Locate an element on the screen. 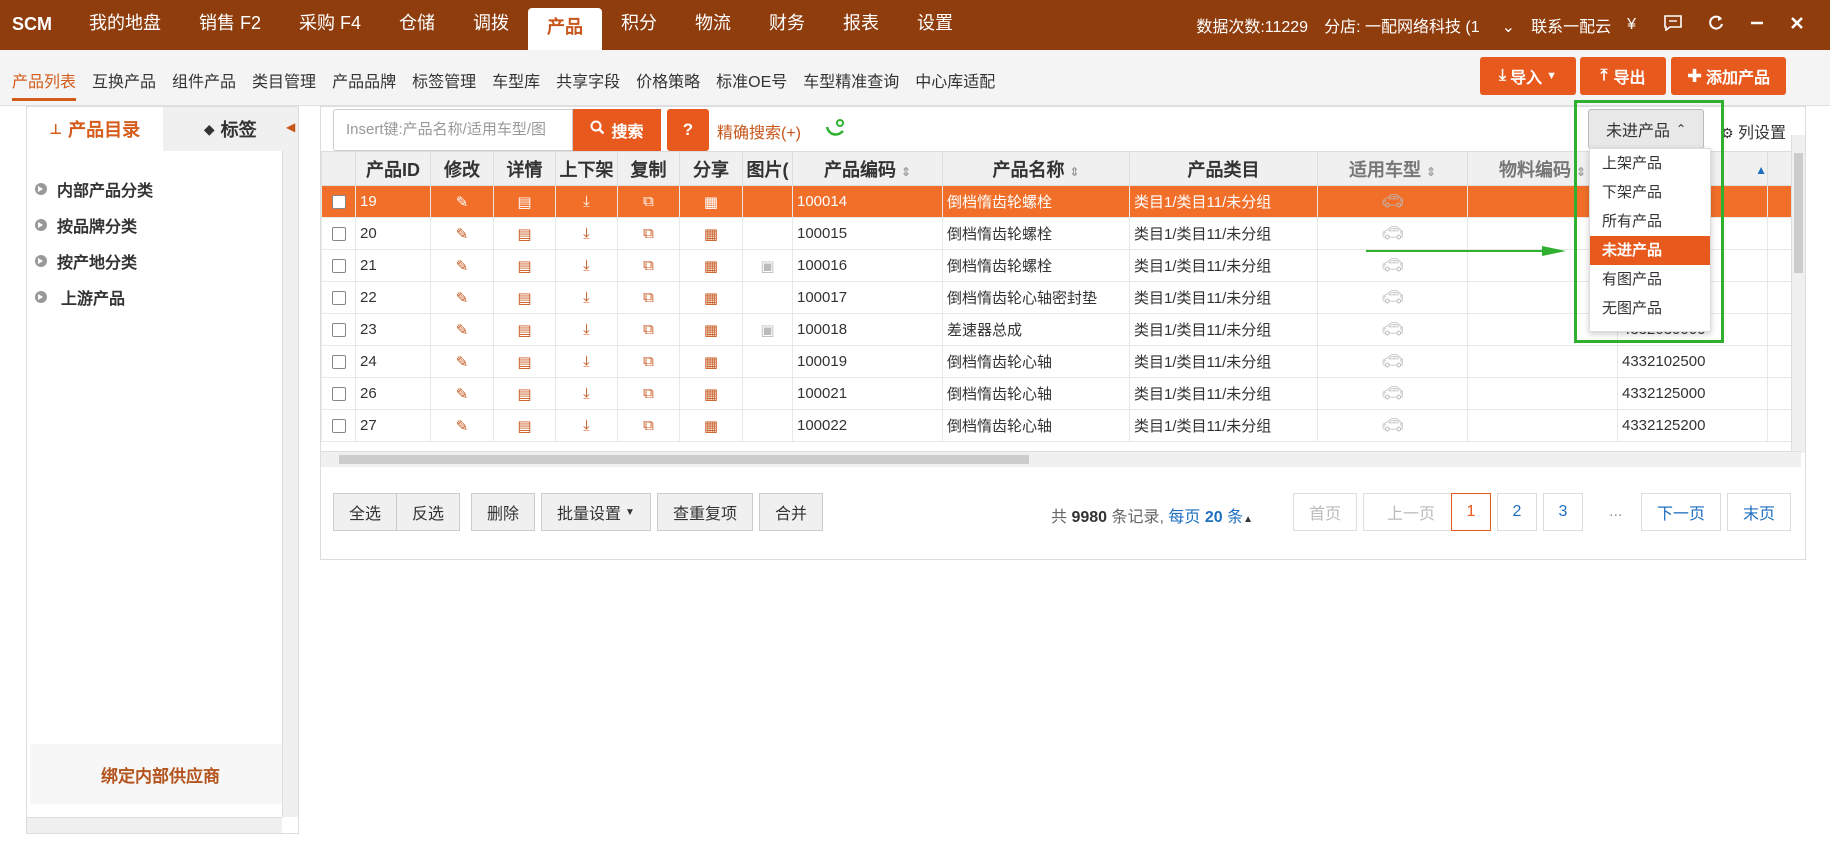 This screenshot has height=866, width=1830. tab-shared-fields: 共享字段 is located at coordinates (588, 84).